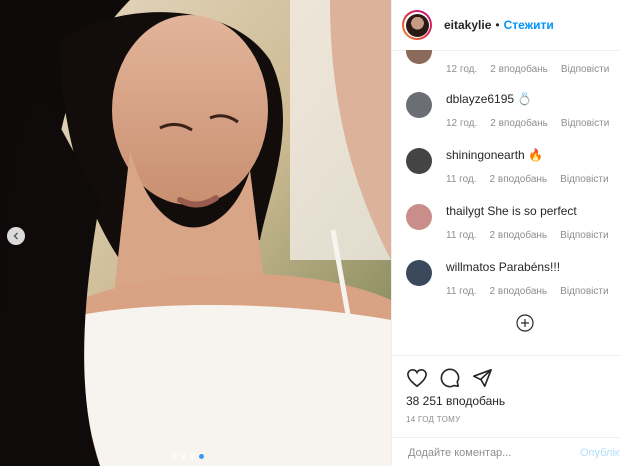  I want to click on commenter-username: dblayze6195, so click(480, 99).